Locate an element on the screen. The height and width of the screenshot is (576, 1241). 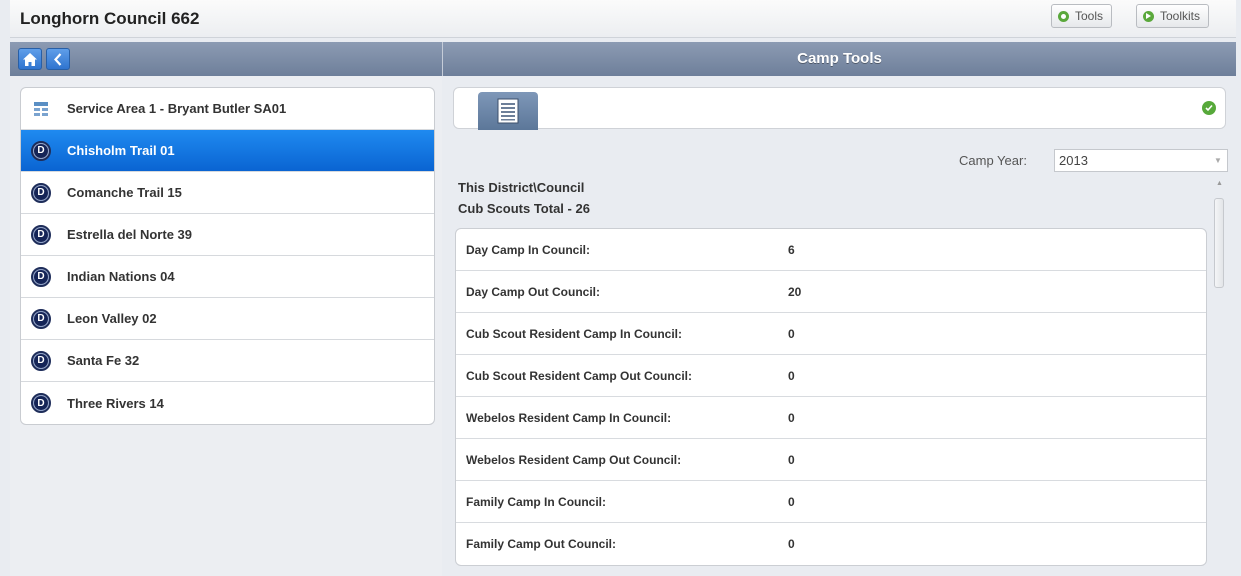
row-label: Family Camp In Council: is located at coordinates (536, 501).